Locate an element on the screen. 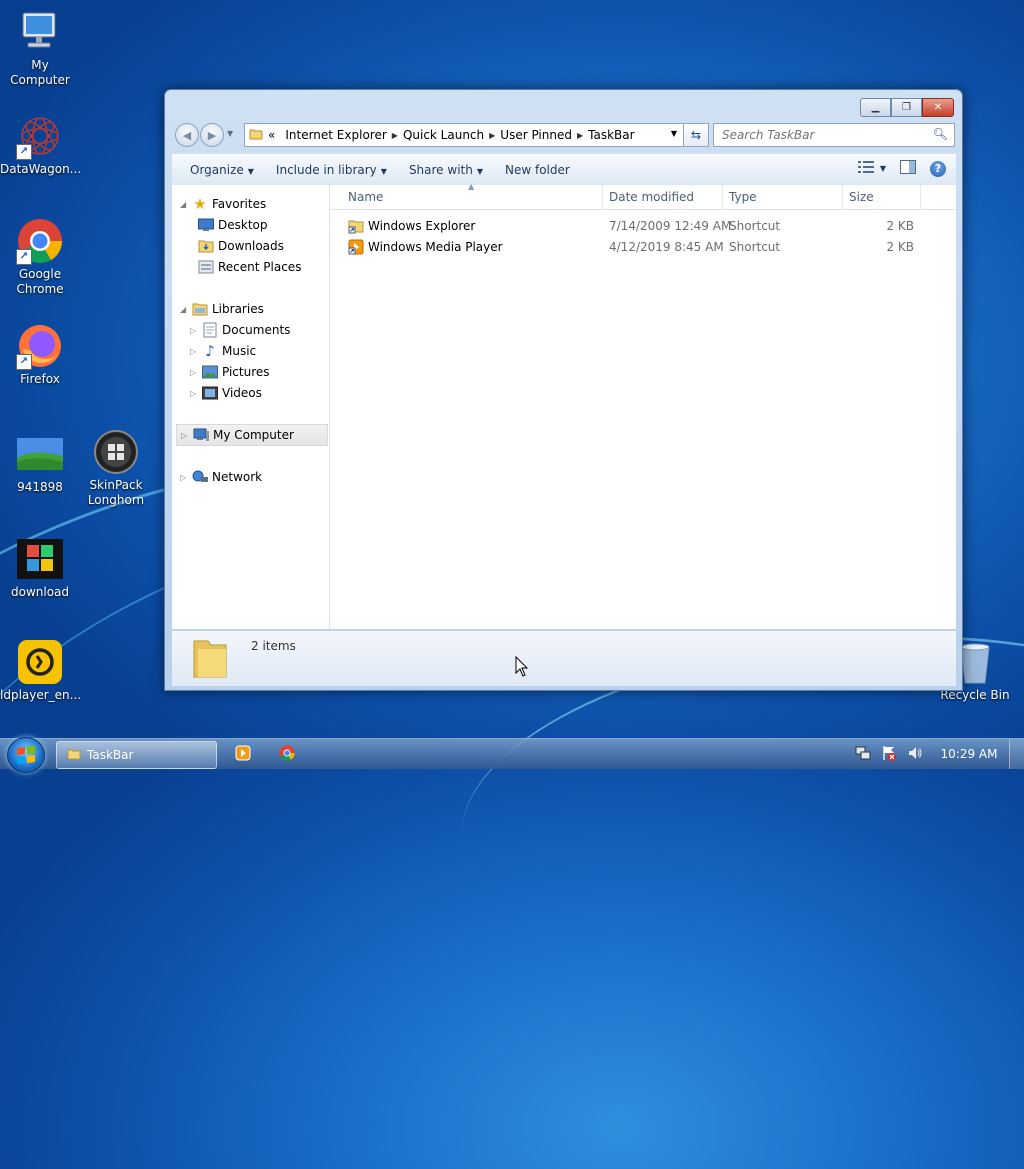 The height and width of the screenshot is (1169, 1024). clock: 10:29 AM is located at coordinates (969, 754).